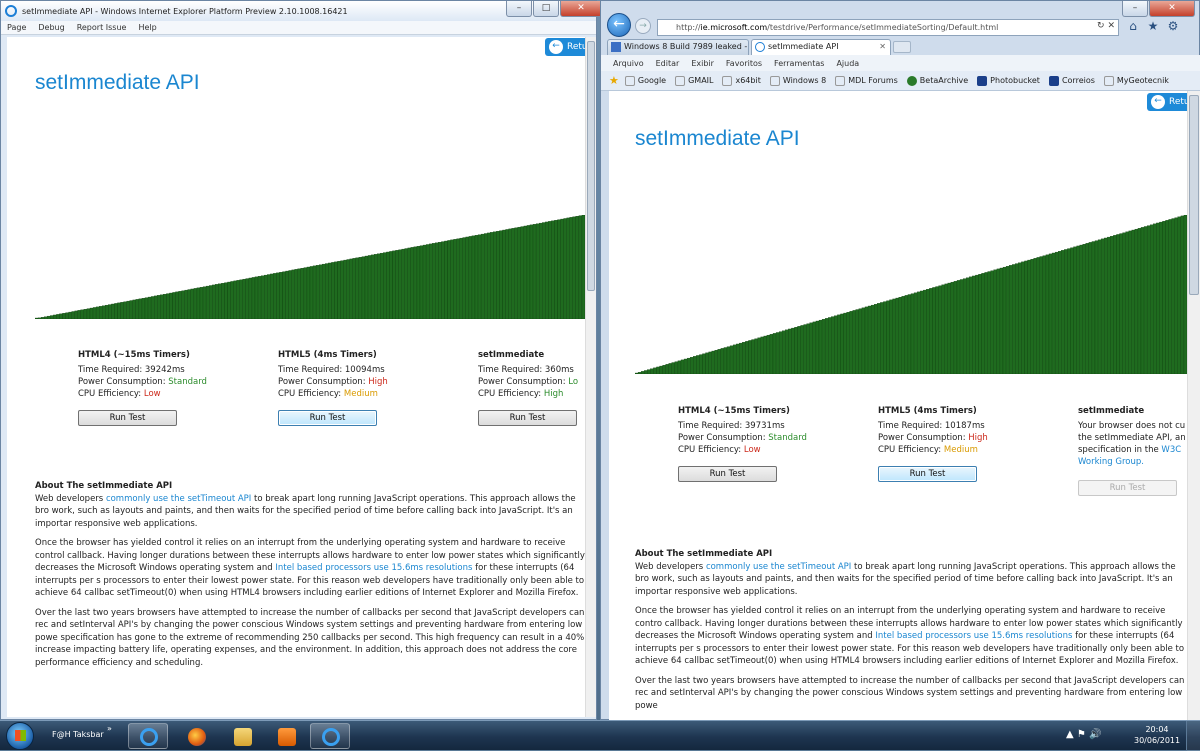 Image resolution: width=1200 pixels, height=751 pixels. I want to click on close-tab-icon: ✕, so click(882, 47).